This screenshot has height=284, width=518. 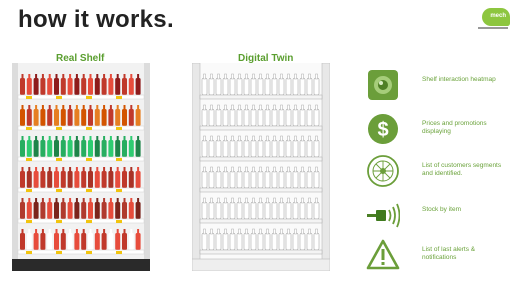 What do you see at coordinates (493, 21) in the screenshot?
I see `brand-logo: mech` at bounding box center [493, 21].